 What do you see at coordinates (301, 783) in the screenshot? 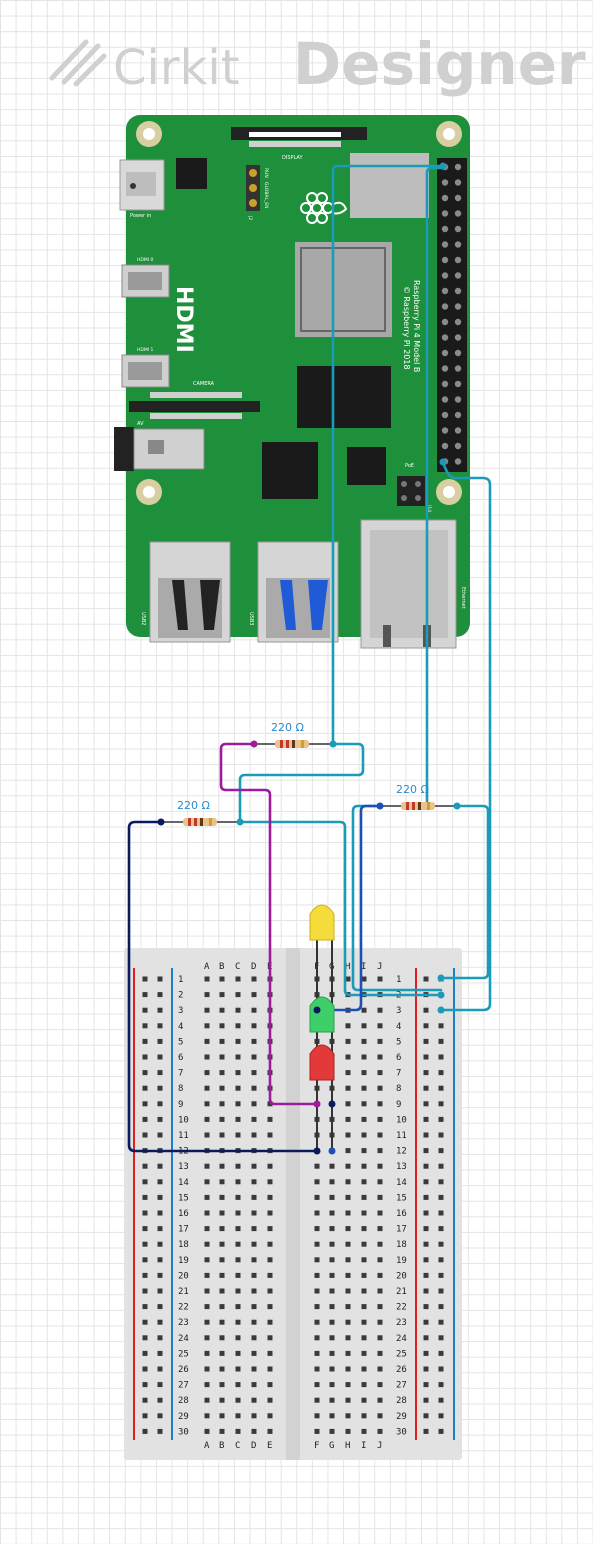
I see `wire-teal-r1-loop` at bounding box center [301, 783].